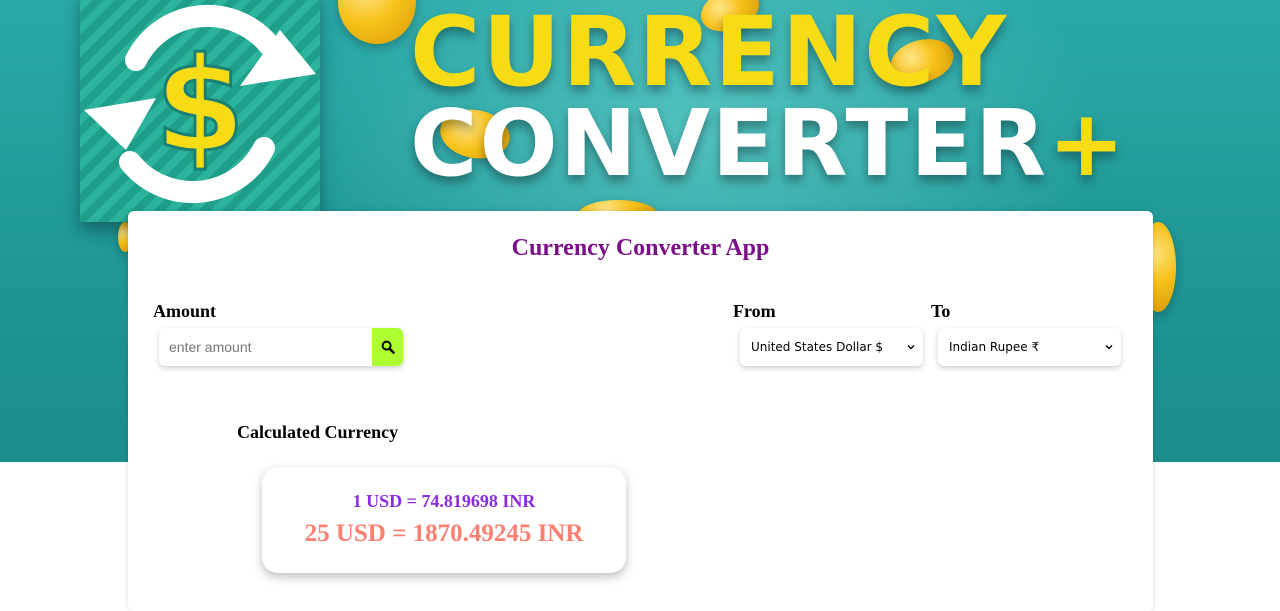 The width and height of the screenshot is (1280, 611). What do you see at coordinates (768, 144) in the screenshot?
I see `banner-title-line2: CONVERTER+` at bounding box center [768, 144].